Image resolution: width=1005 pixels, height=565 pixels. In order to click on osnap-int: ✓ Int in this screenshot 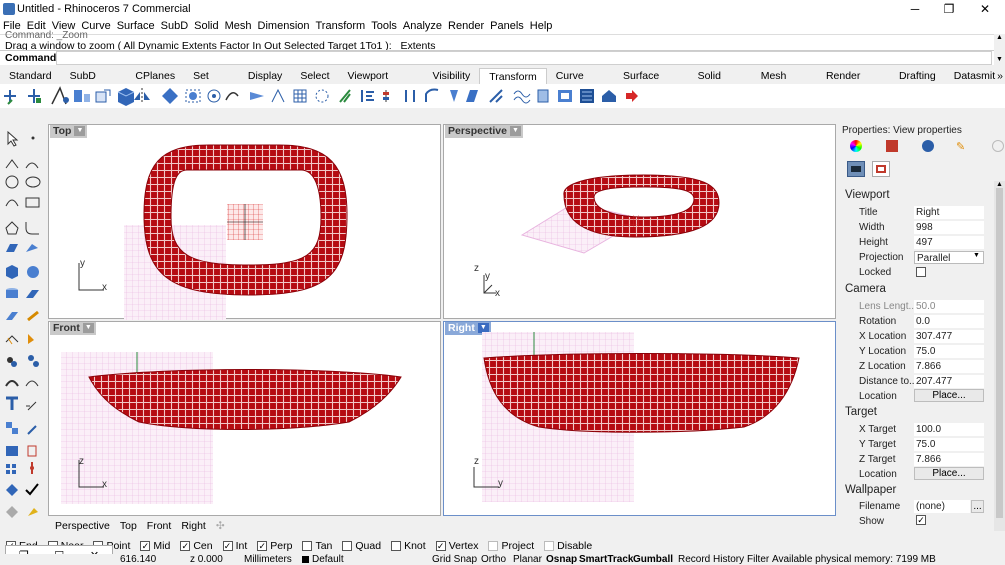, I will do `click(234, 546)`.